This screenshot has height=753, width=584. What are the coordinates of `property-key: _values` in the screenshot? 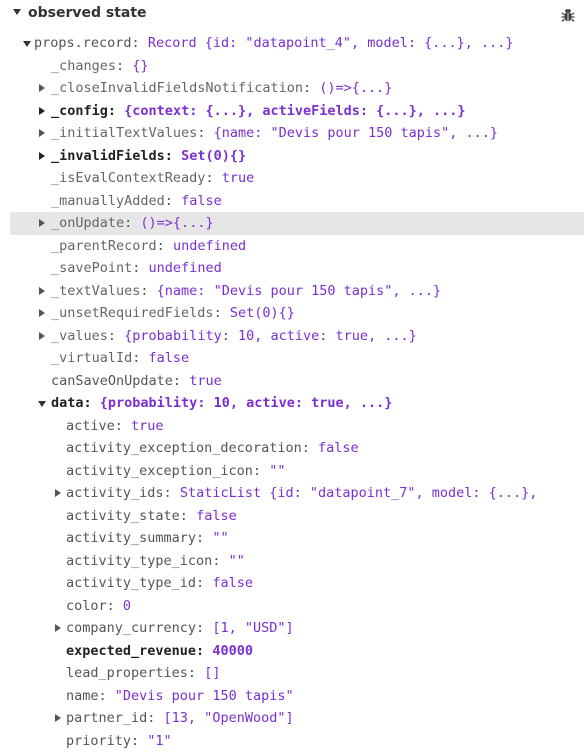 It's located at (79, 335).